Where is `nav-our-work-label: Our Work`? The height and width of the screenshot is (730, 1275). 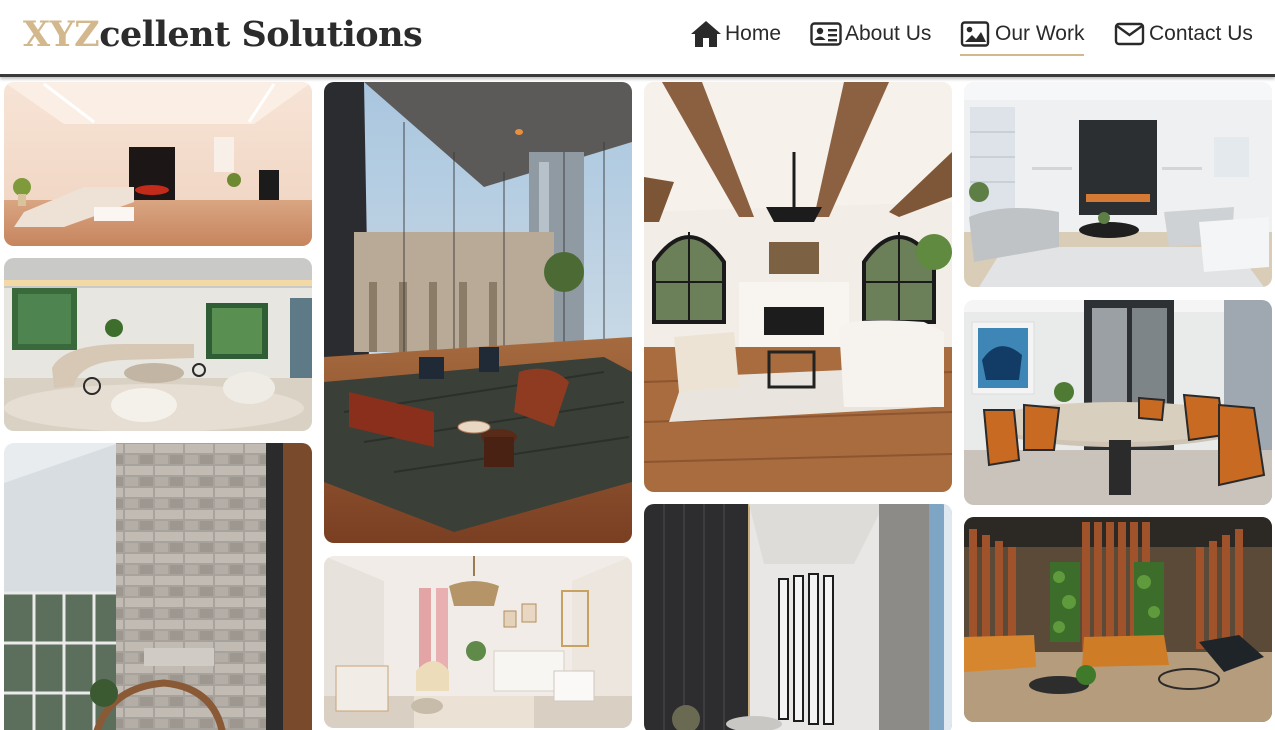 nav-our-work-label: Our Work is located at coordinates (1040, 33).